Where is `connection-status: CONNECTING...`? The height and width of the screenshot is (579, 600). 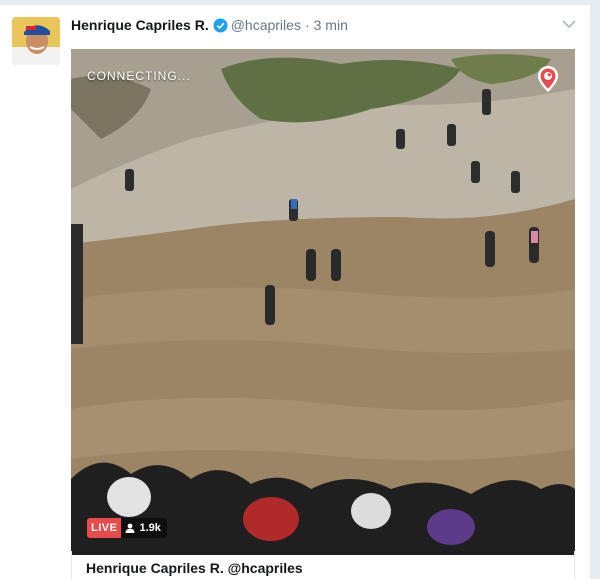 connection-status: CONNECTING... is located at coordinates (139, 76).